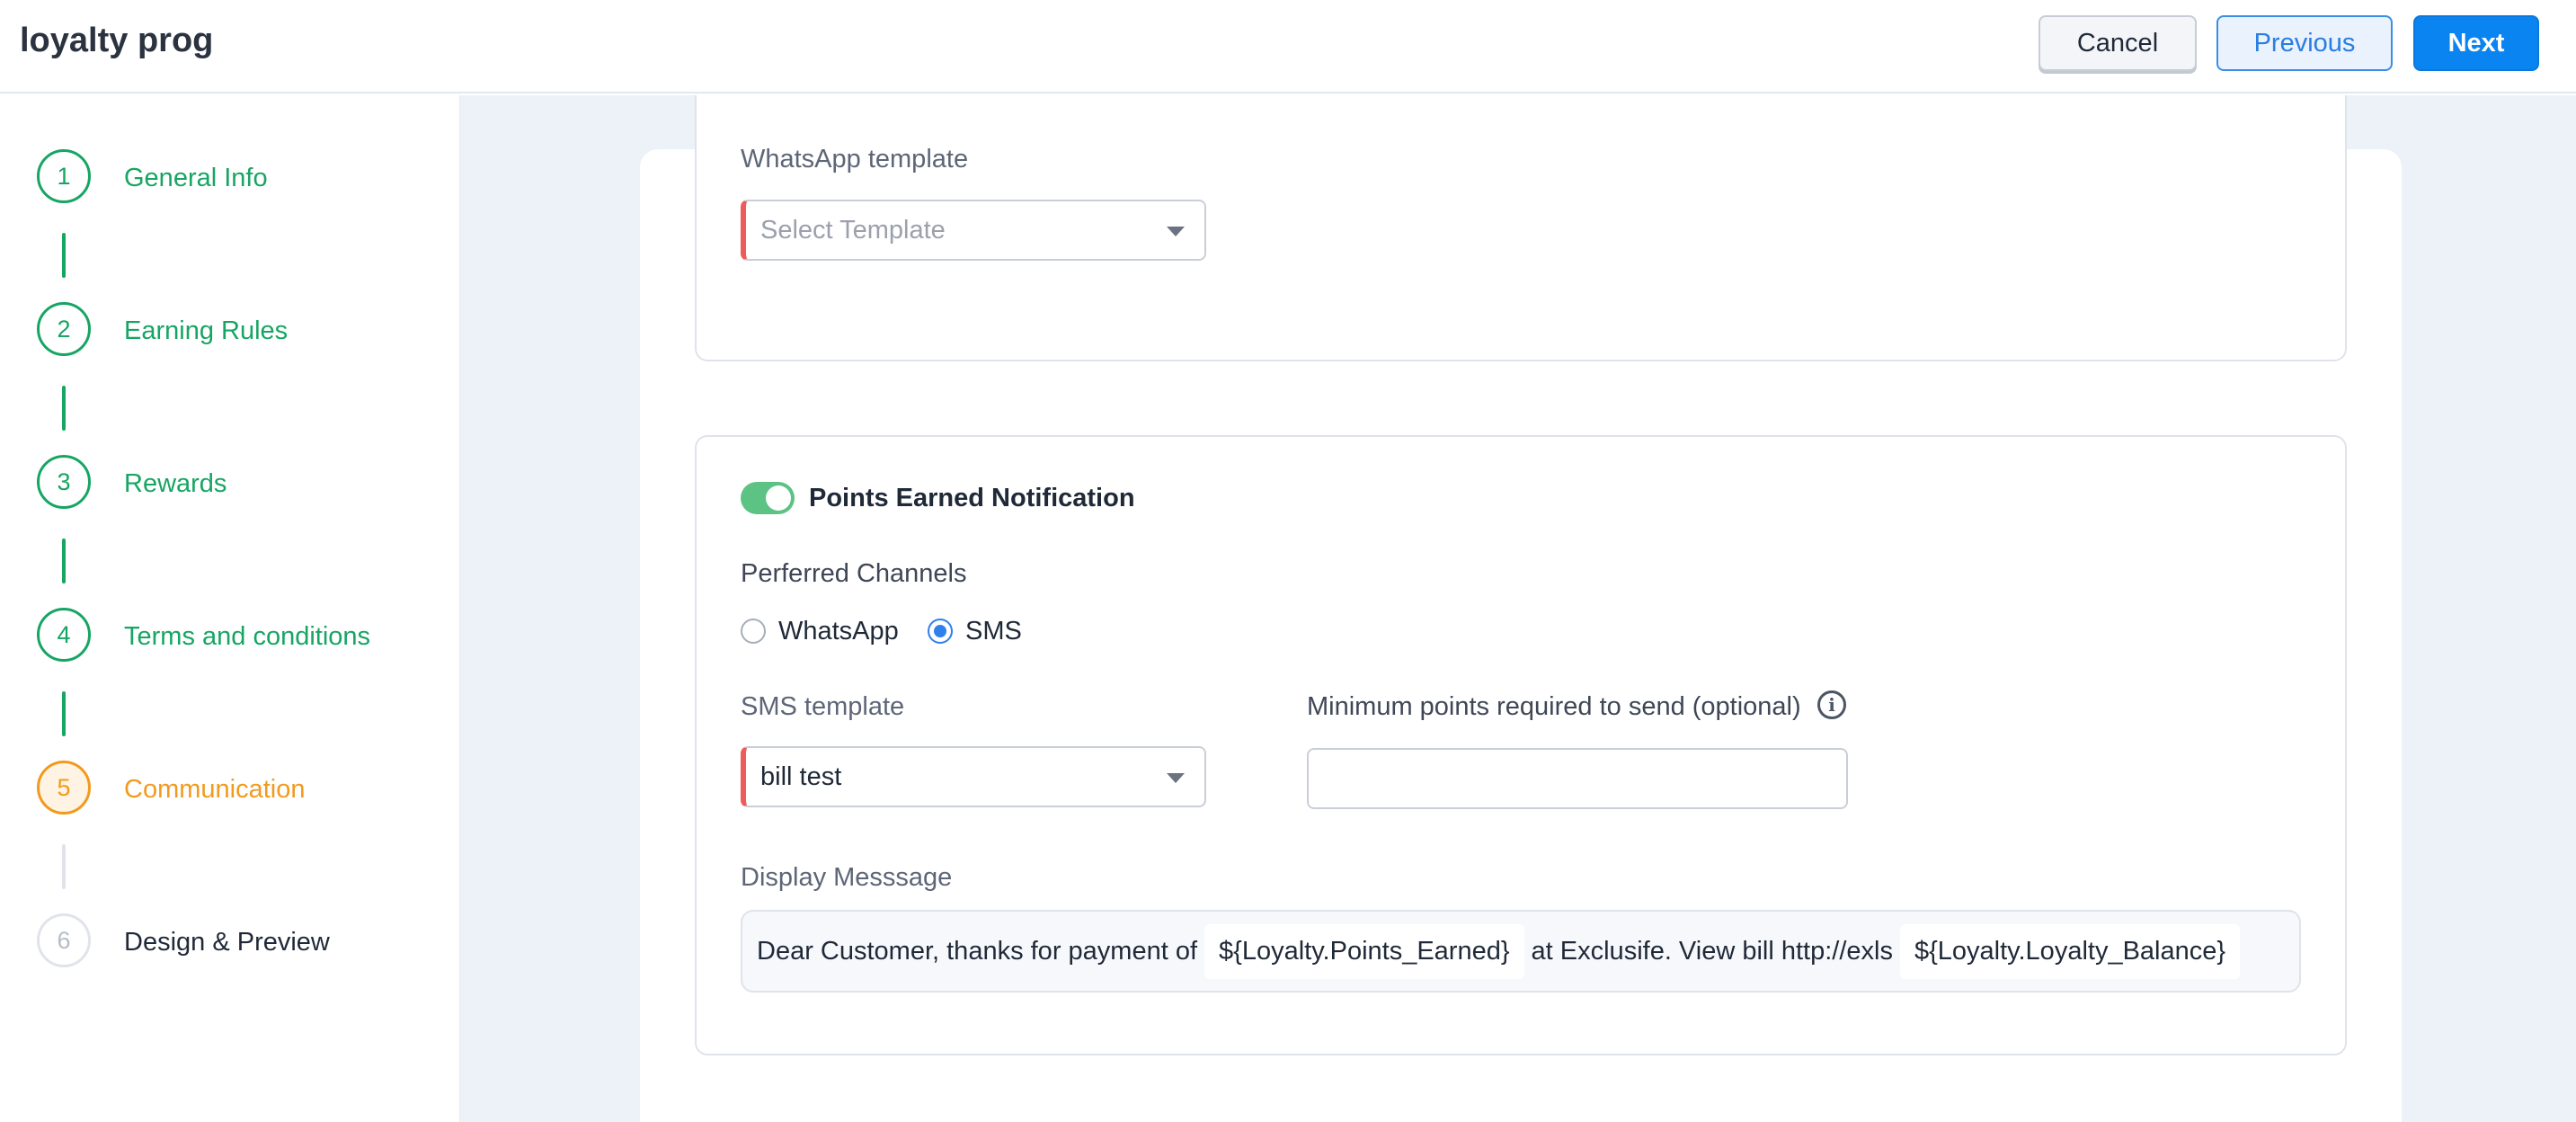 Image resolution: width=2576 pixels, height=1122 pixels. I want to click on step-2-circle: 2, so click(64, 329).